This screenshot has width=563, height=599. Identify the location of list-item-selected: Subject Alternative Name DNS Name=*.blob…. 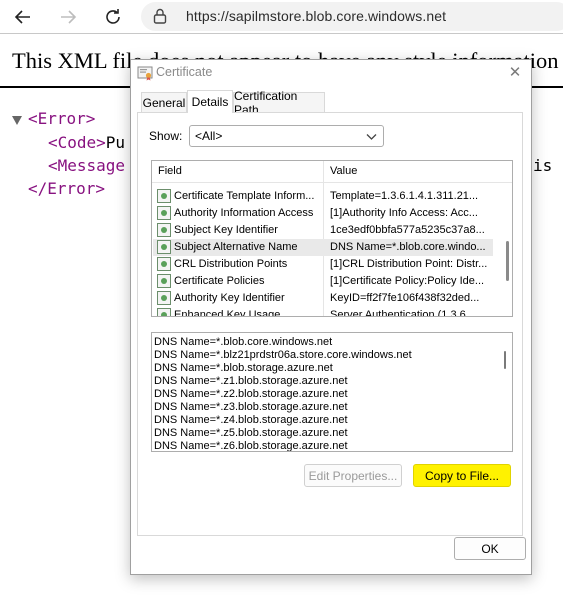
(323, 247).